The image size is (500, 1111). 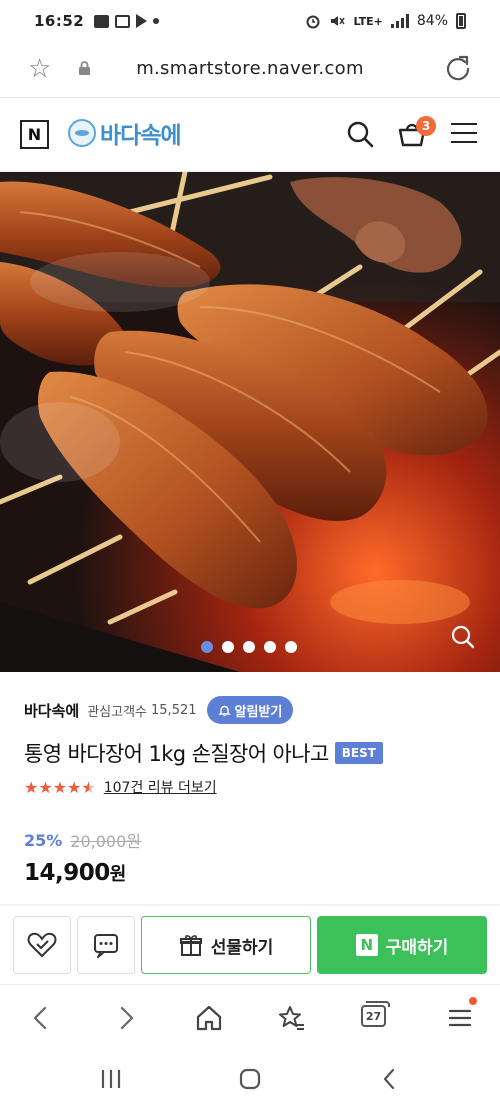 What do you see at coordinates (385, 21) in the screenshot?
I see `system-status: LTE+ 84%` at bounding box center [385, 21].